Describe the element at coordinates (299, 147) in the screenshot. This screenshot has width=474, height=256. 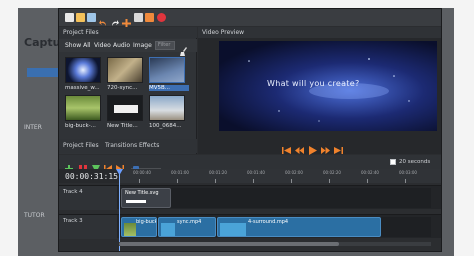
I see `rewind-icon` at that location.